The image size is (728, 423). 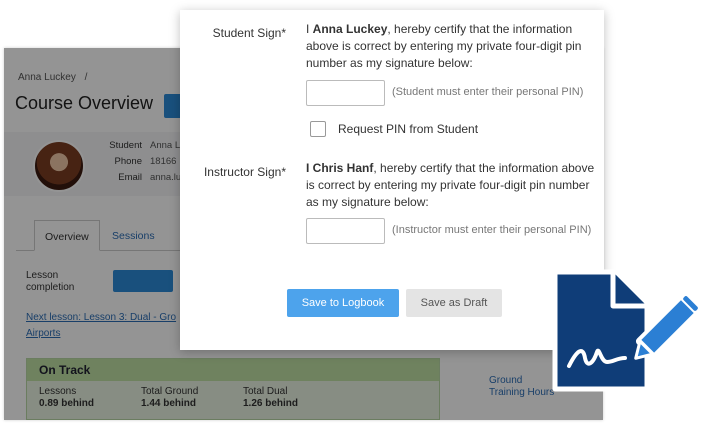 What do you see at coordinates (309, 29) in the screenshot?
I see `student-cert-prefix: I` at bounding box center [309, 29].